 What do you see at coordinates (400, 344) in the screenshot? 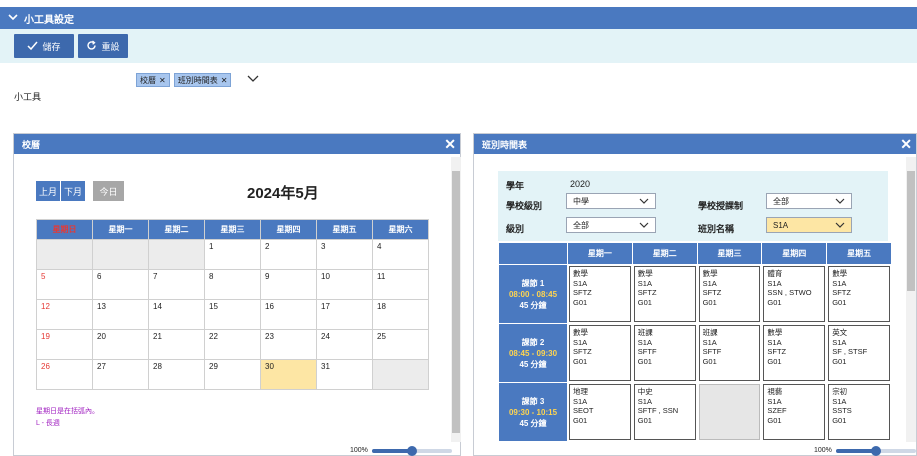
I see `calendar-day-cell: 25` at bounding box center [400, 344].